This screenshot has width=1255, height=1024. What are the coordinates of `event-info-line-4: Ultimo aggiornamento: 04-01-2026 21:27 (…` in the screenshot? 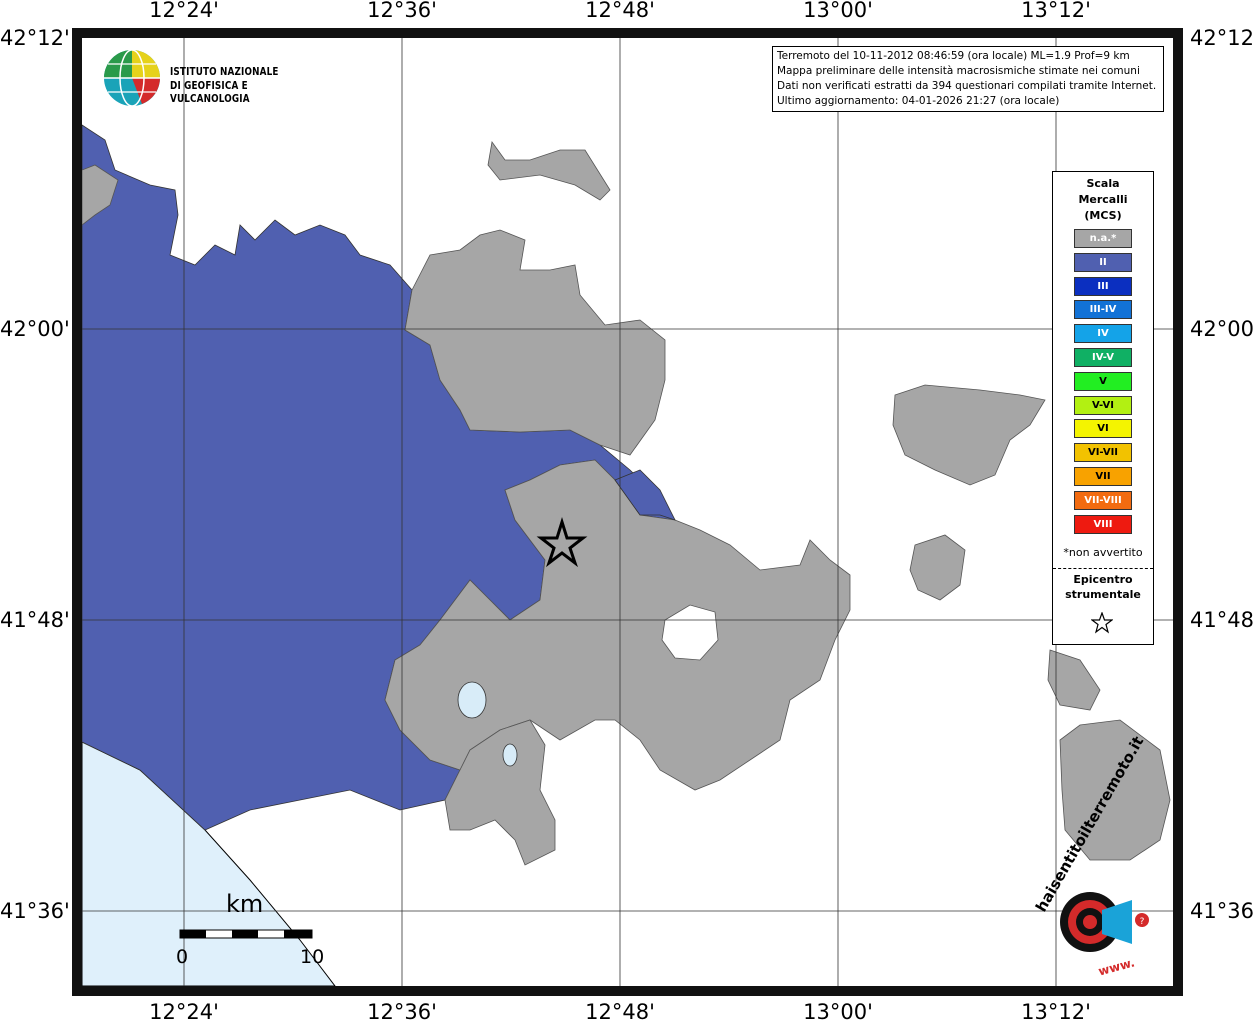 It's located at (918, 101).